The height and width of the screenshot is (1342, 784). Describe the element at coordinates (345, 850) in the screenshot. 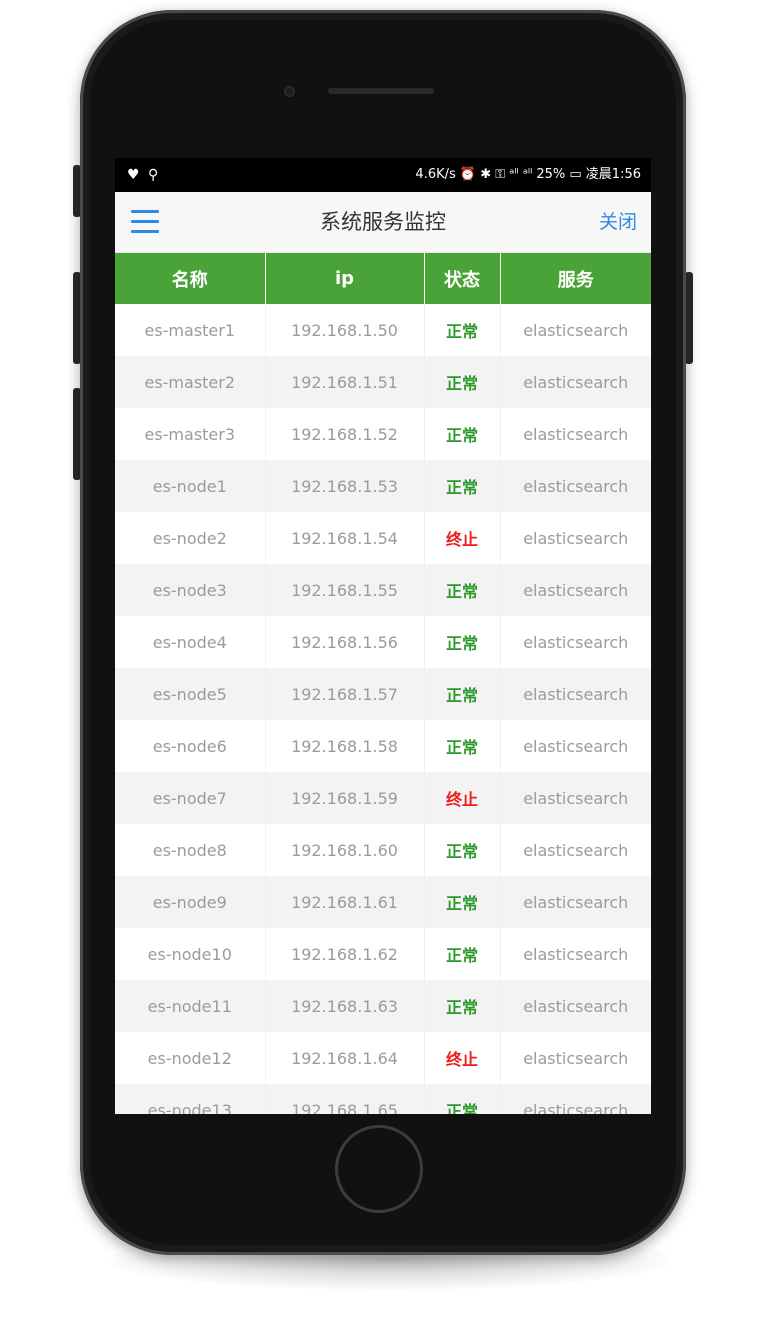

I see `cell-ip: 192.168.1.60` at that location.